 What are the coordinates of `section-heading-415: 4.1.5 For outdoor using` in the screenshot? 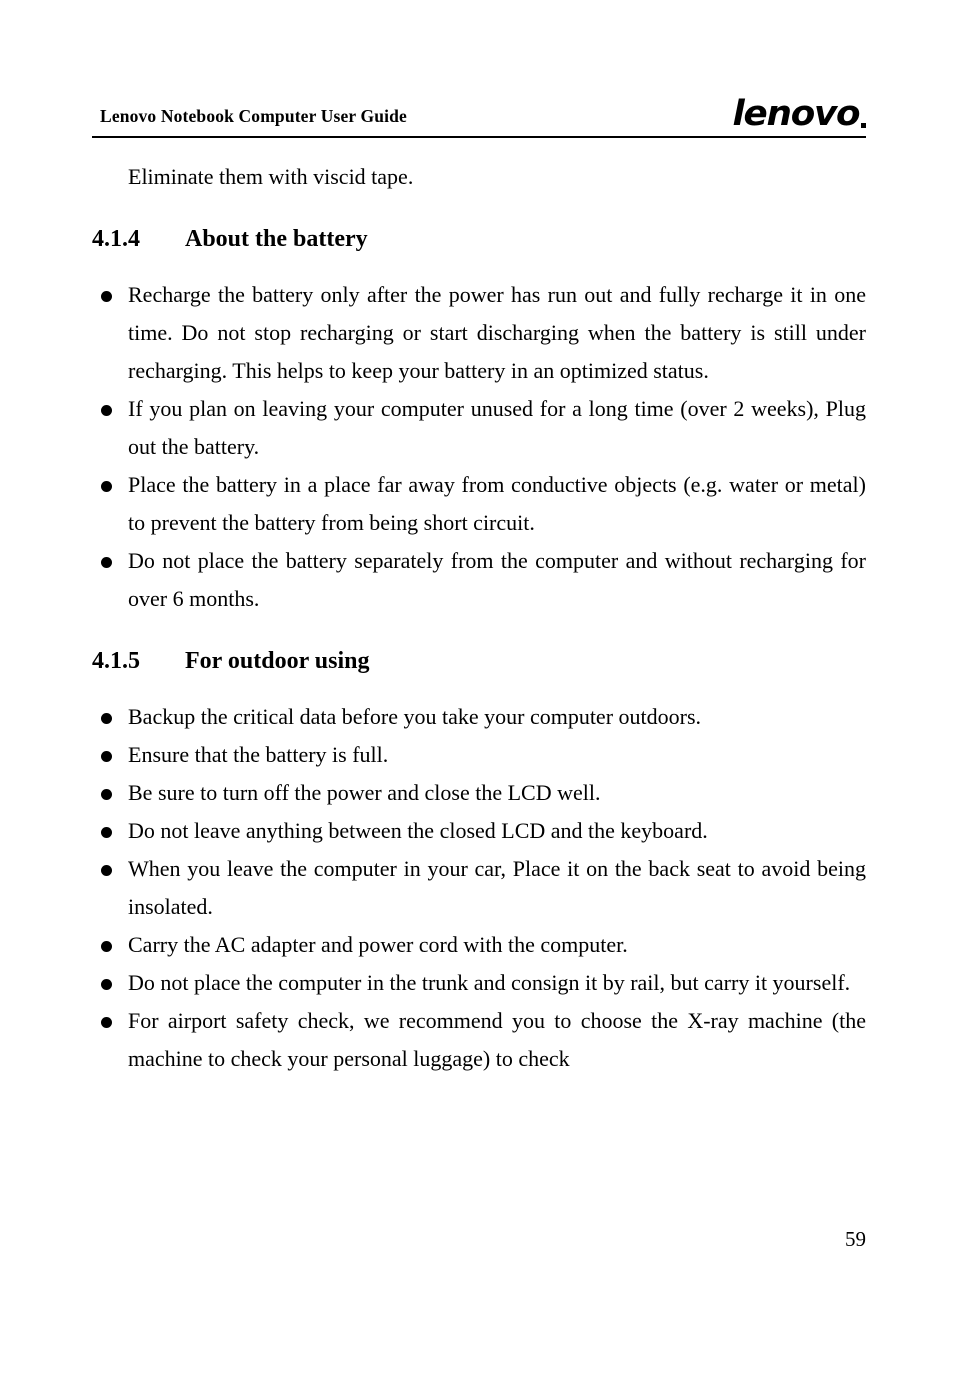 It's located at (479, 651).